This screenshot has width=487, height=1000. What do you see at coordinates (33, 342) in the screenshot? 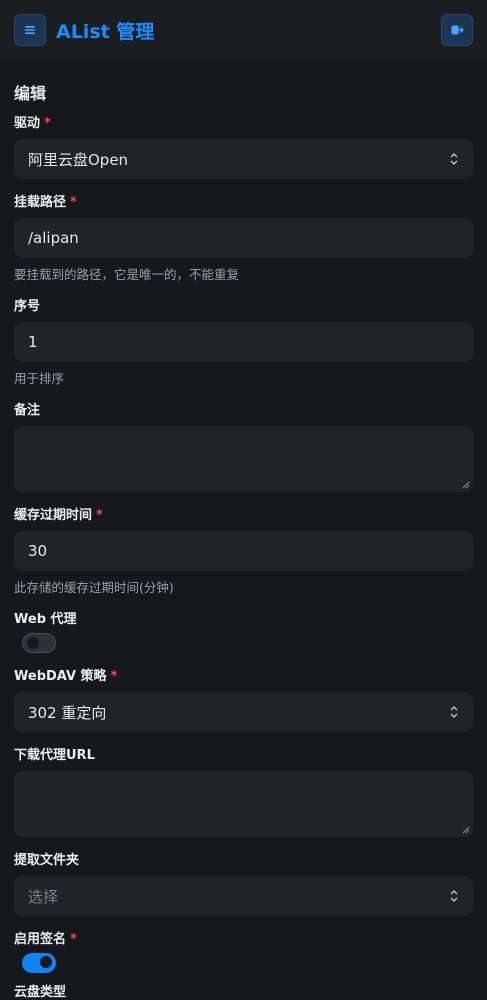
I see `order-value: 1` at bounding box center [33, 342].